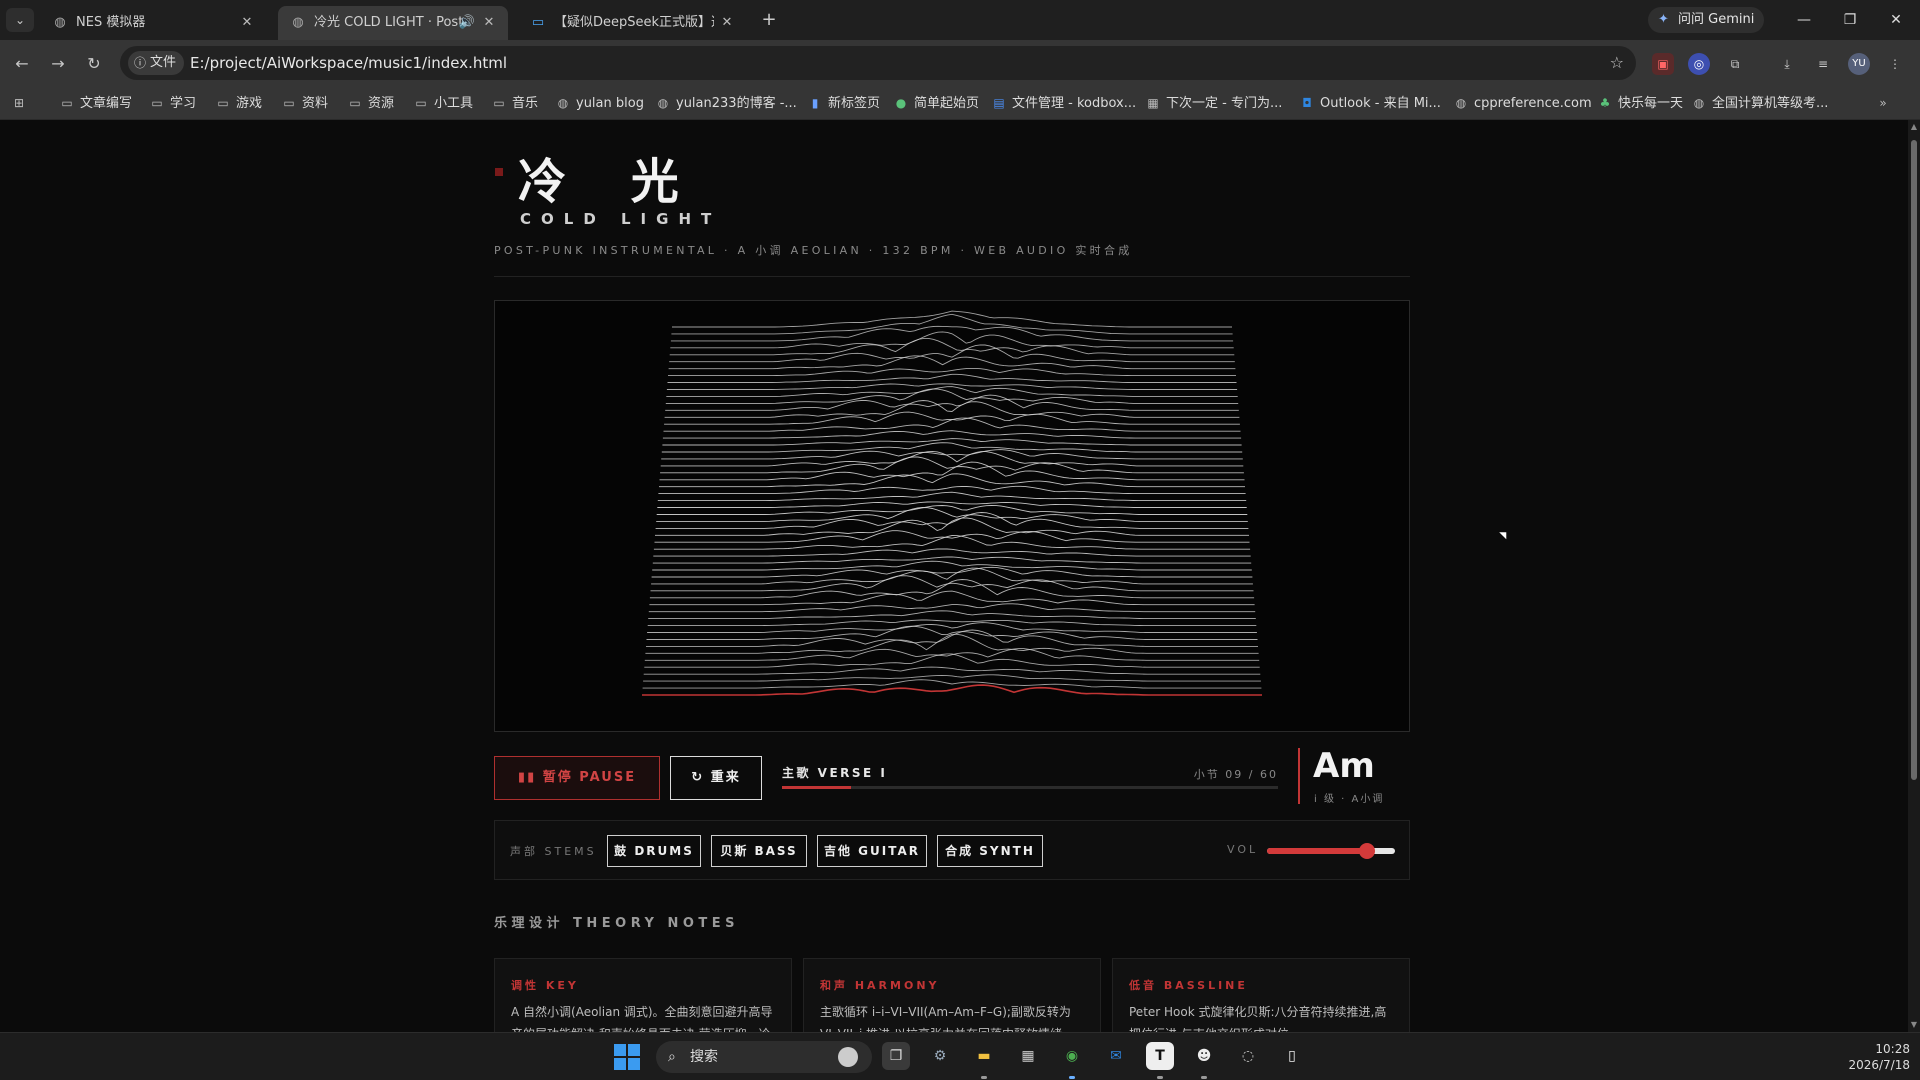 Image resolution: width=1920 pixels, height=1080 pixels. Describe the element at coordinates (94, 64) in the screenshot. I see `reload-icon: ↻` at that location.